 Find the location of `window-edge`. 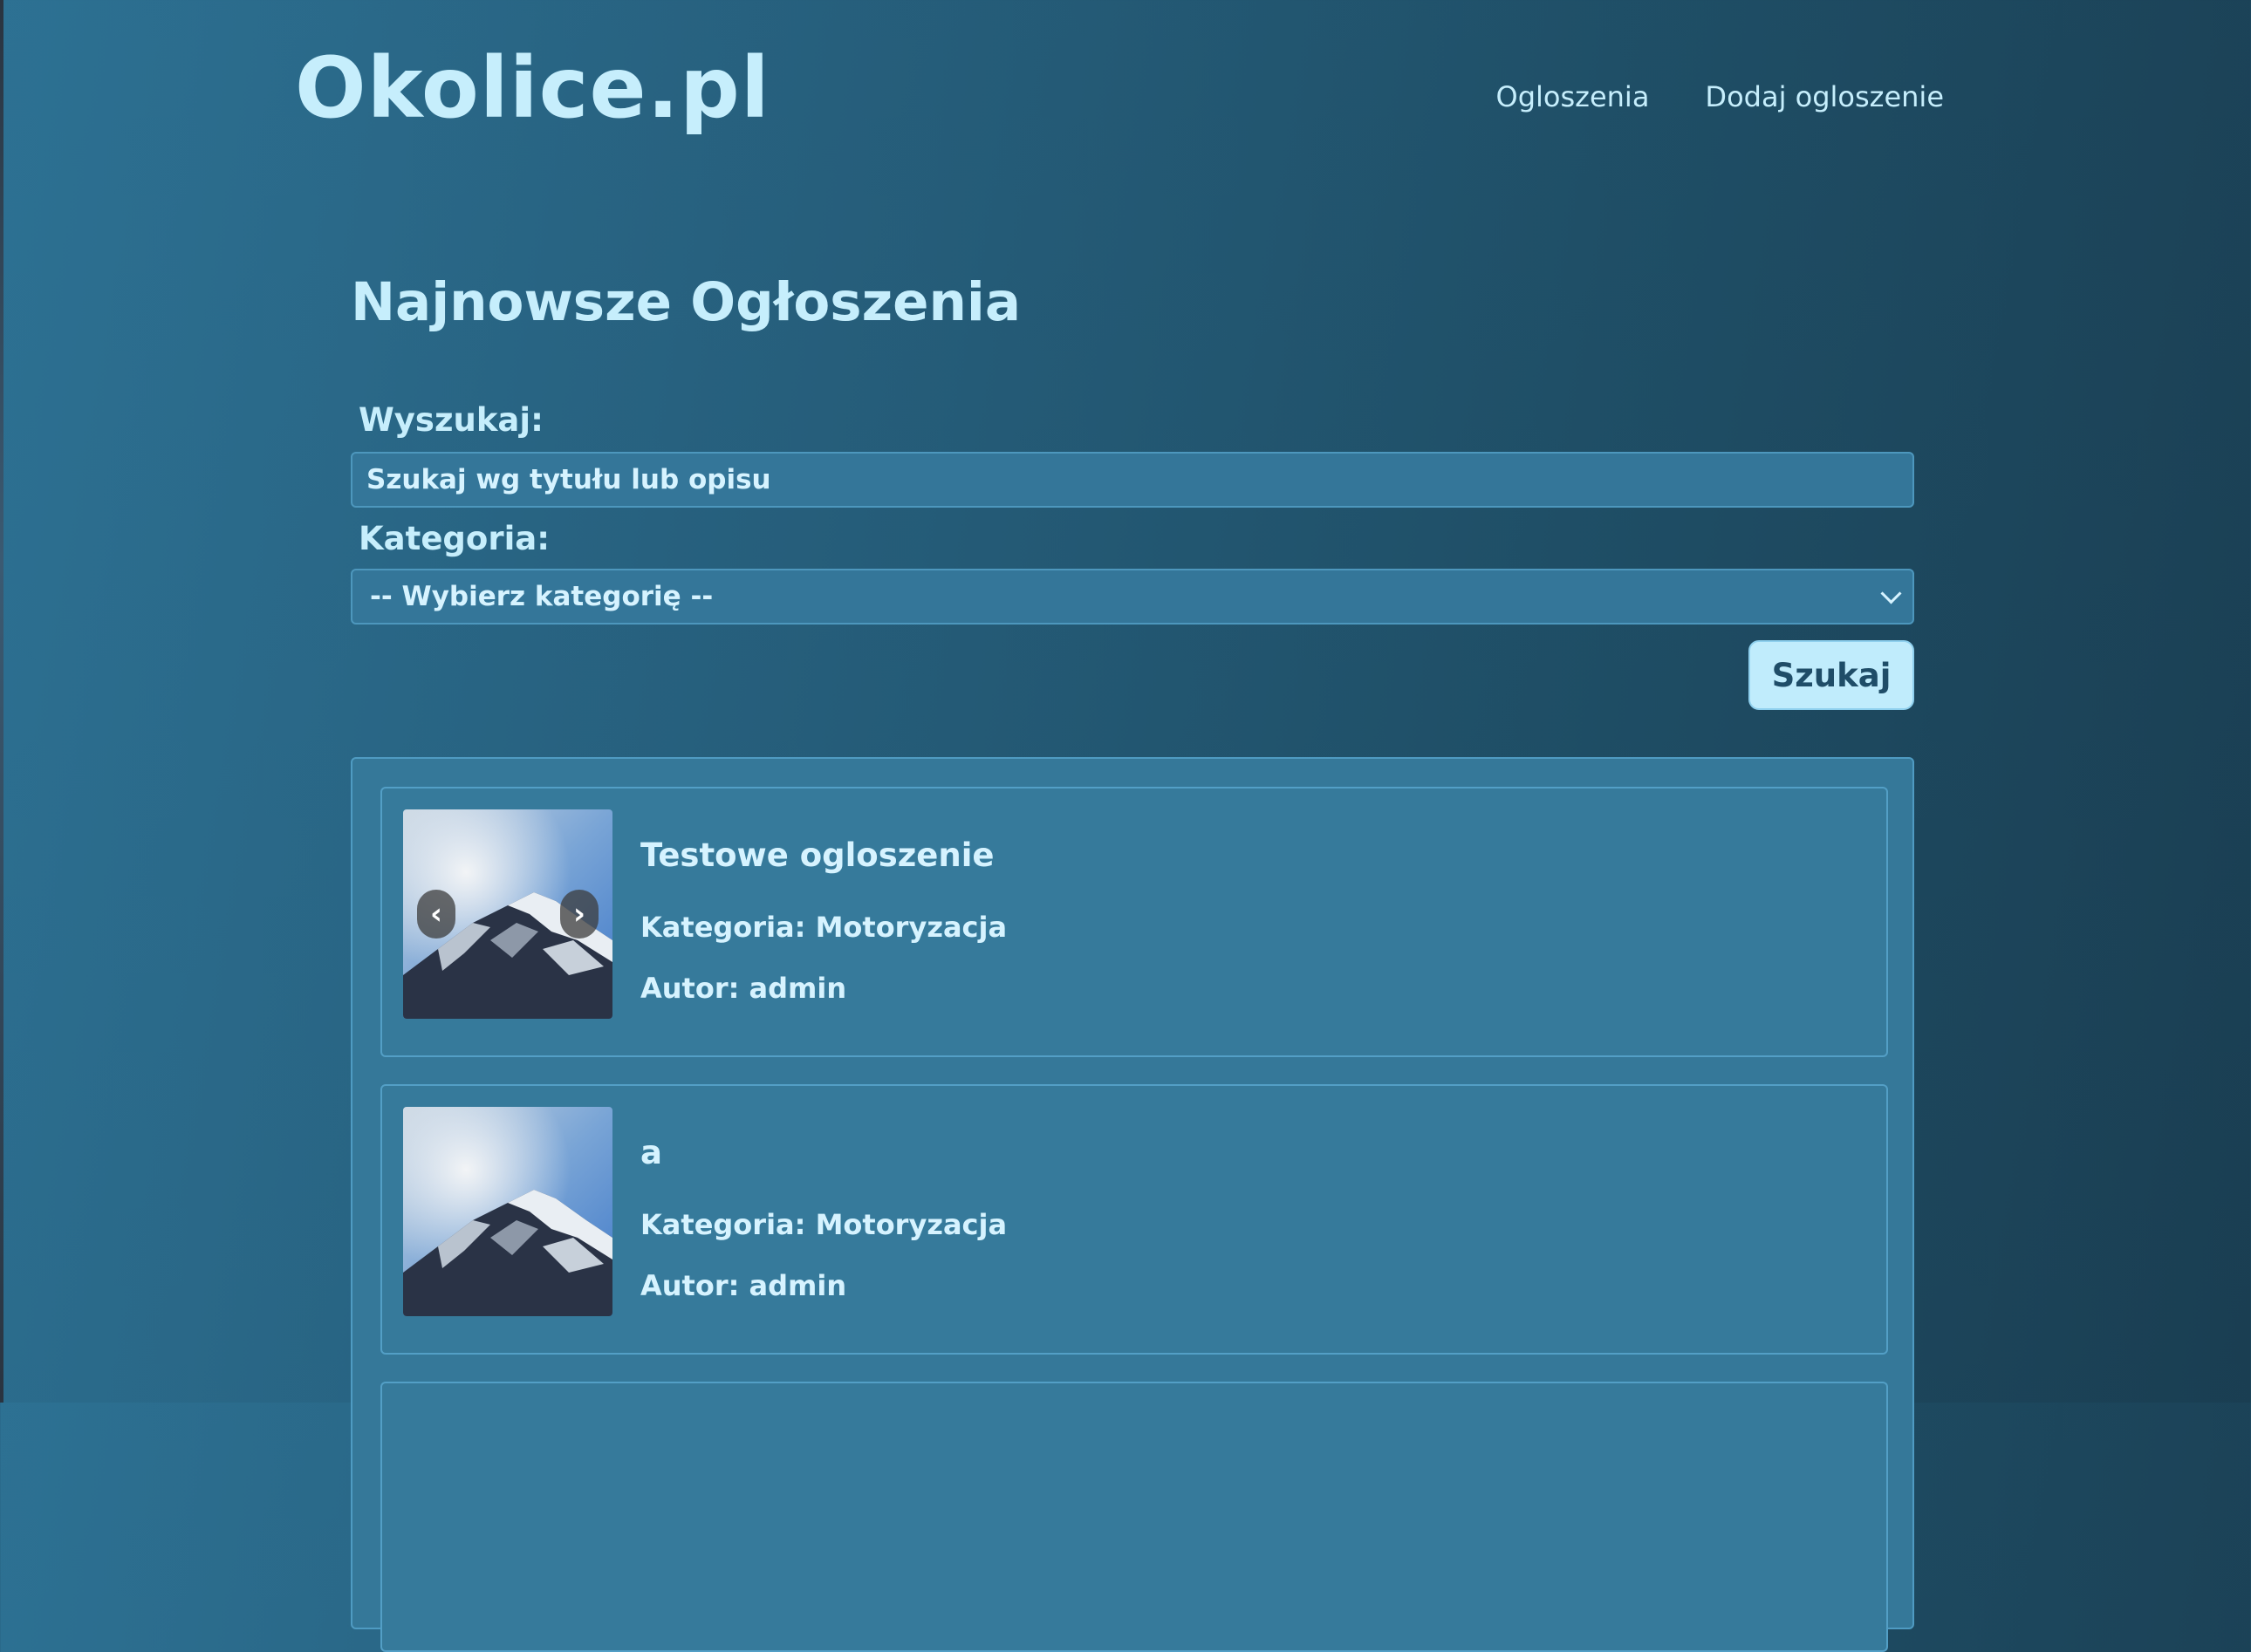

window-edge is located at coordinates (2, 702).